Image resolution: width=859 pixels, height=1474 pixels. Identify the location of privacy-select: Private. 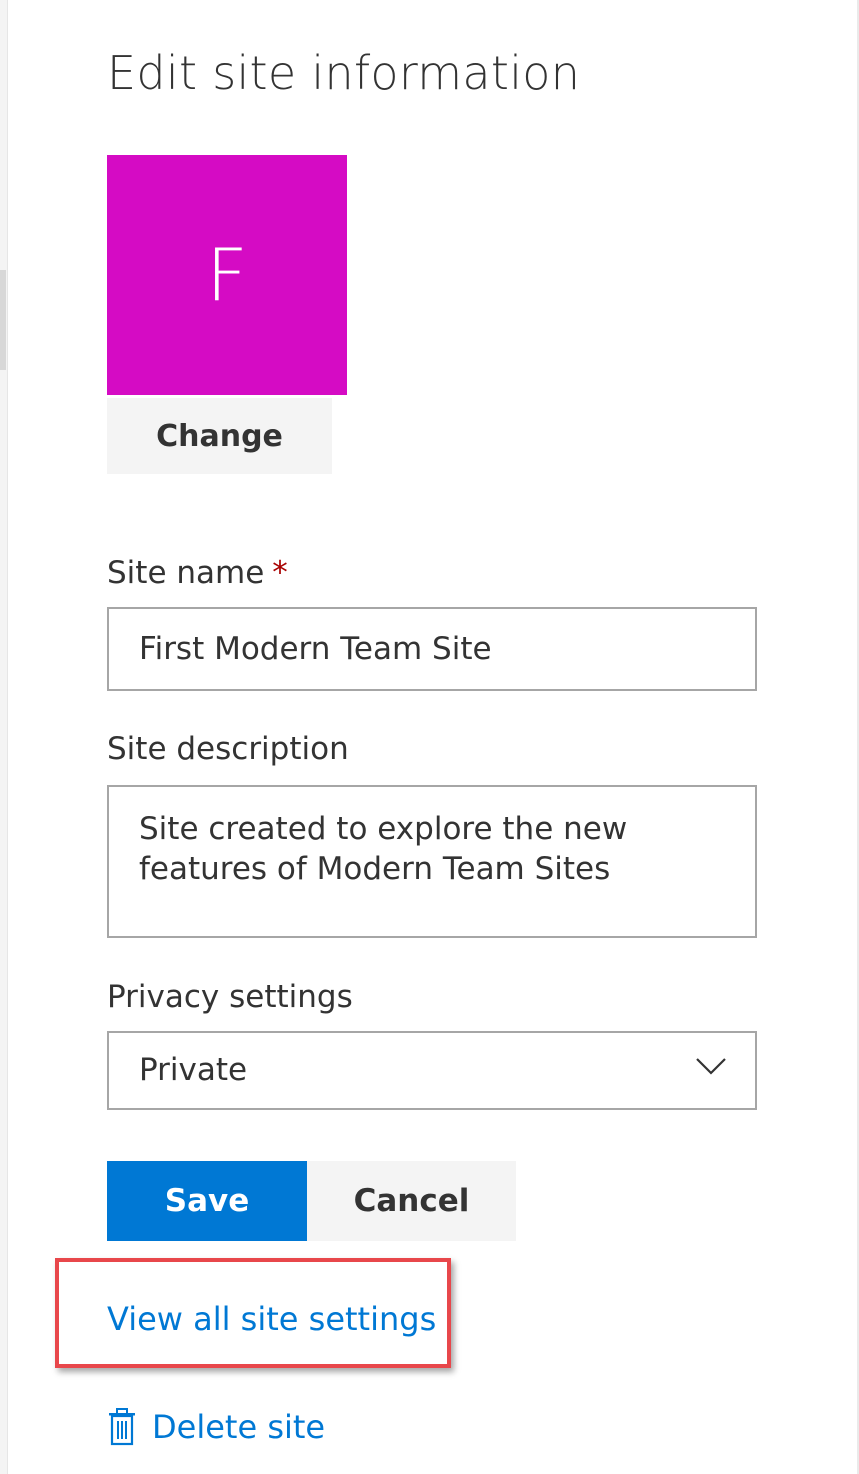
(432, 1070).